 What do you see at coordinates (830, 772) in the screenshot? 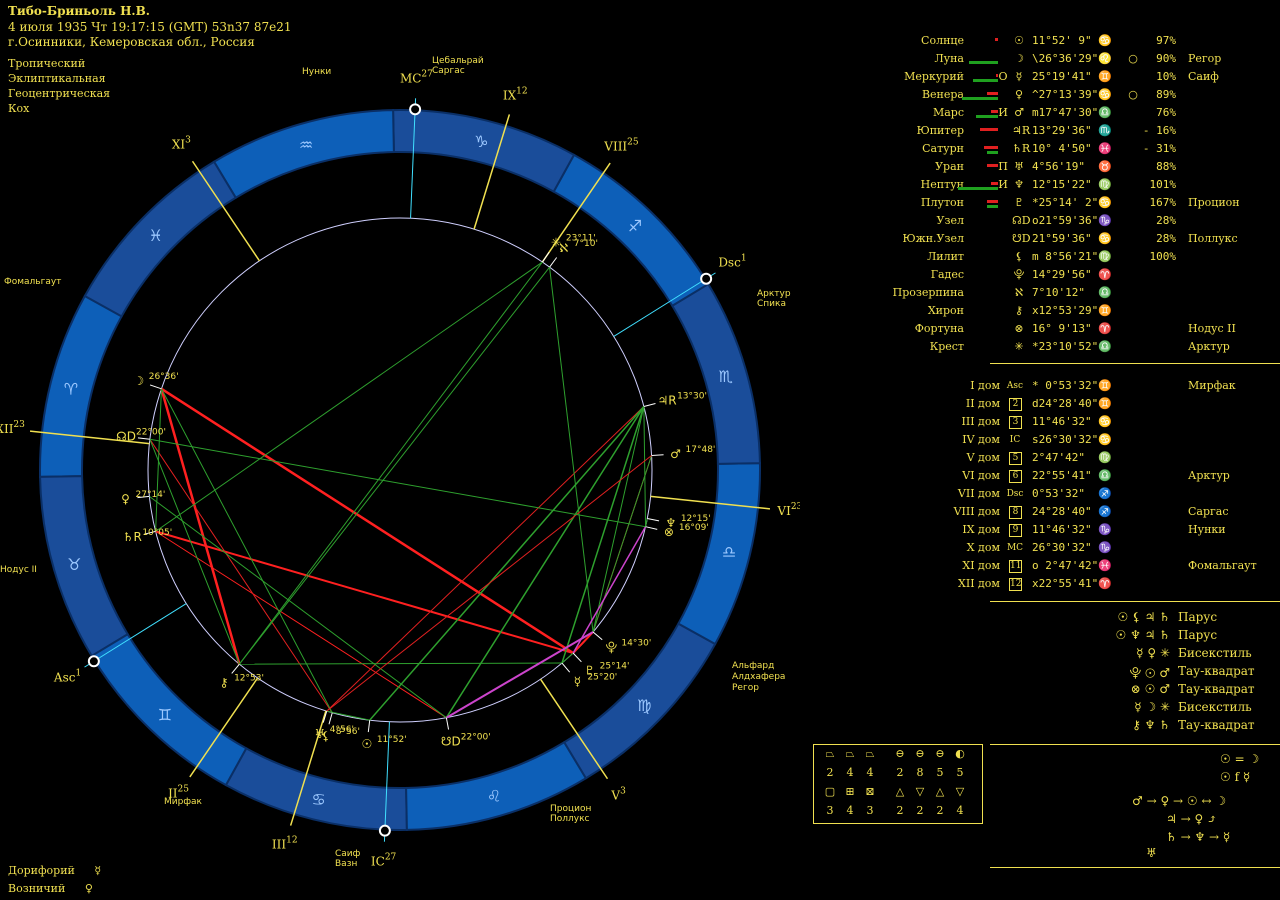
I see `aspect-count: 2` at bounding box center [830, 772].